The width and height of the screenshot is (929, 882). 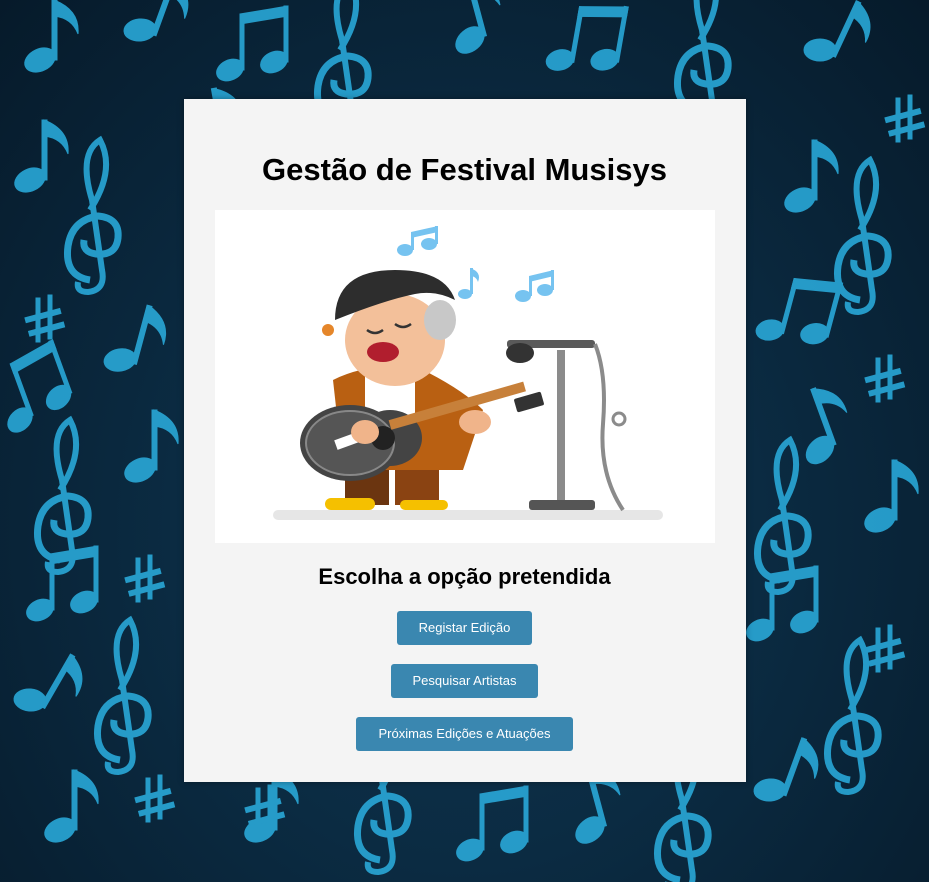 What do you see at coordinates (464, 169) in the screenshot?
I see `page-title: Gestão de Festival Musisys` at bounding box center [464, 169].